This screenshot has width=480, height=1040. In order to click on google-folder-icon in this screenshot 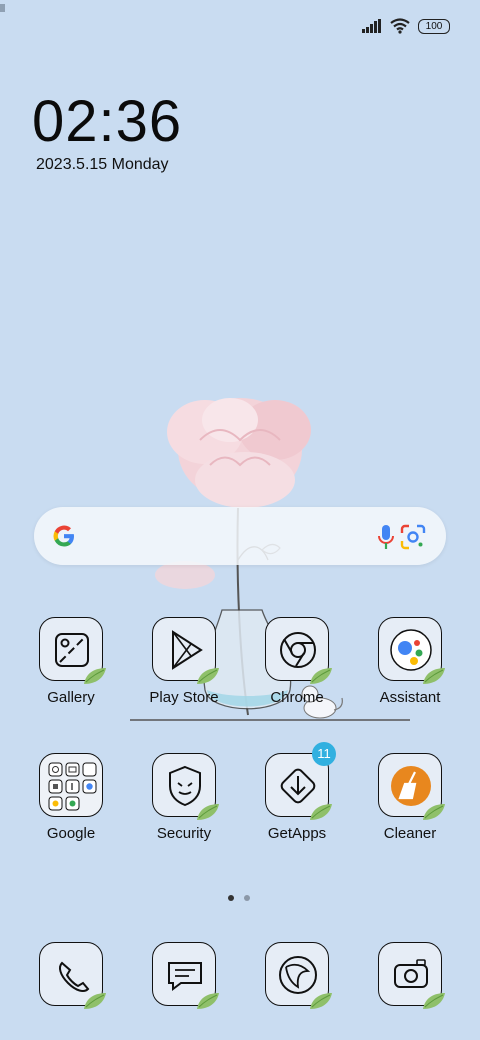, I will do `click(71, 785)`.